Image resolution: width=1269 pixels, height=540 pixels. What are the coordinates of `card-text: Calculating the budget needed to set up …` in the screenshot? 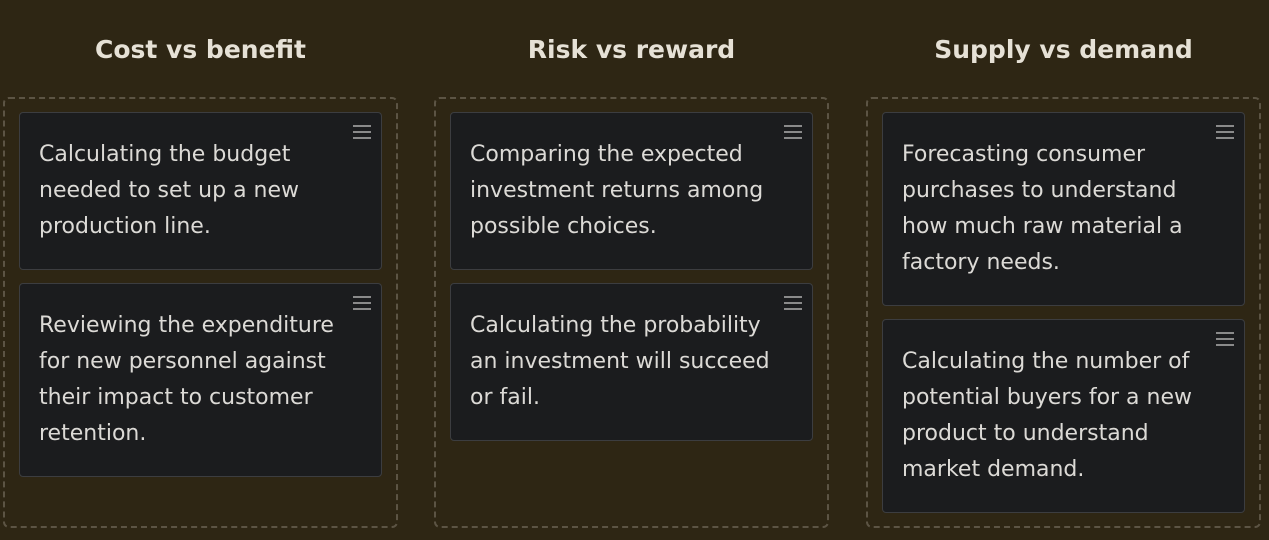 It's located at (169, 190).